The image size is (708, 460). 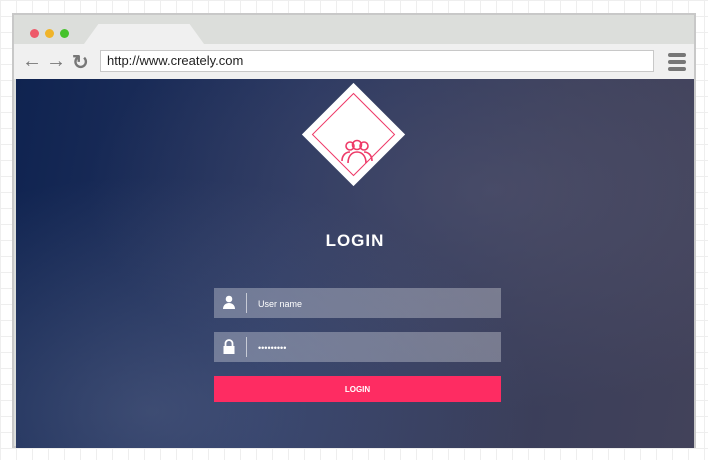 I want to click on reload-icon: ↻, so click(x=80, y=62).